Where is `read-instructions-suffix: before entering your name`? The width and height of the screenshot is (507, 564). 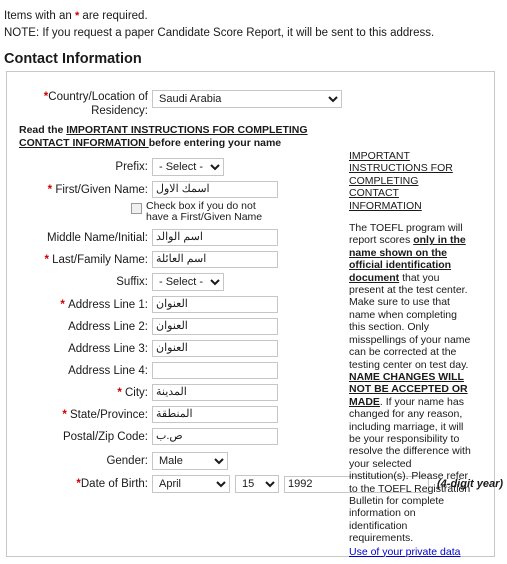 read-instructions-suffix: before entering your name is located at coordinates (215, 143).